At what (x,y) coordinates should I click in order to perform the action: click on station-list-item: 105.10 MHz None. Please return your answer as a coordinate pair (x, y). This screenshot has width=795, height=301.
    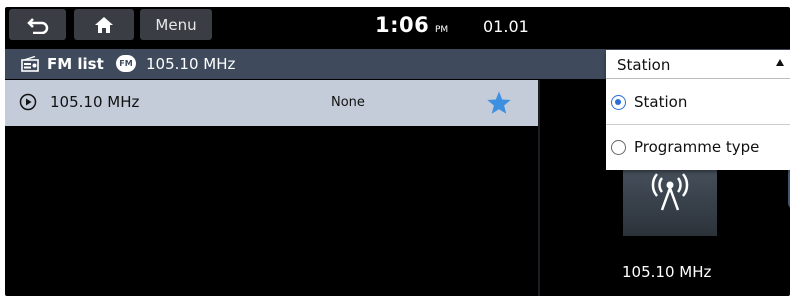
    Looking at the image, I should click on (271, 103).